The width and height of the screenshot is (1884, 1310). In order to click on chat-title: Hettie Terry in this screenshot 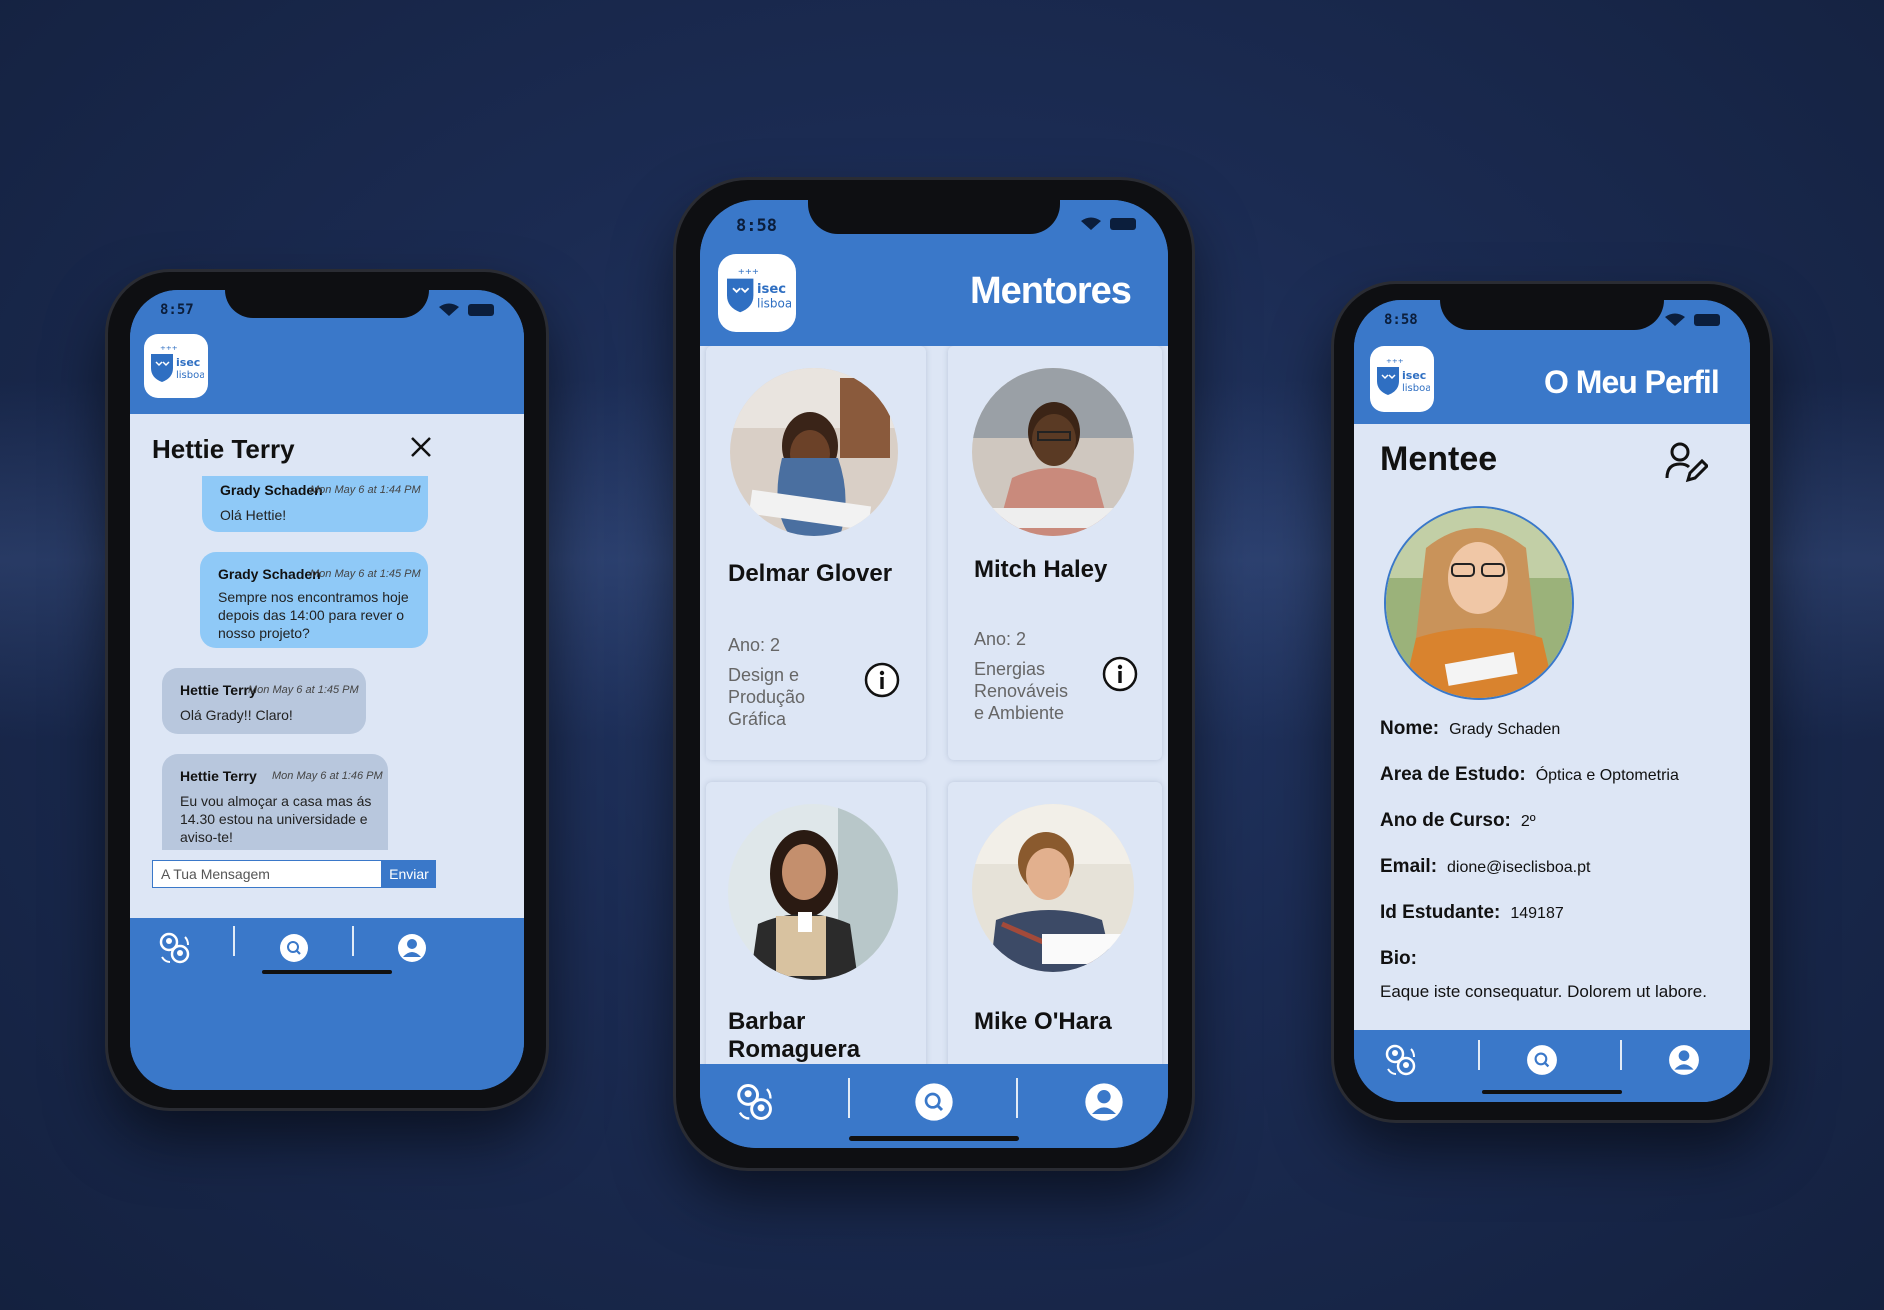, I will do `click(223, 449)`.